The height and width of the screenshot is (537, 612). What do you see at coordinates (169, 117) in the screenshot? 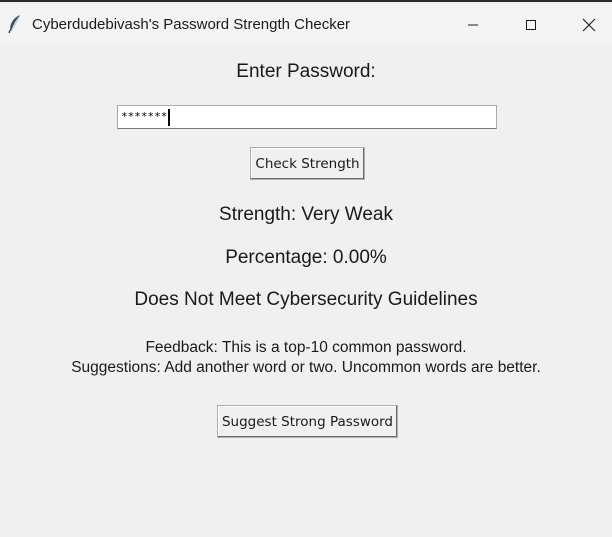
I see `text-caret` at bounding box center [169, 117].